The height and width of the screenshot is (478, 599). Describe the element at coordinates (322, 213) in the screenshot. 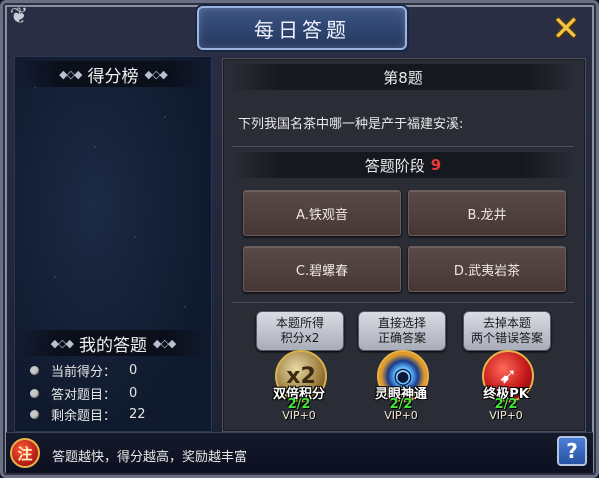

I see `answer-option-a: A.铁观音` at that location.